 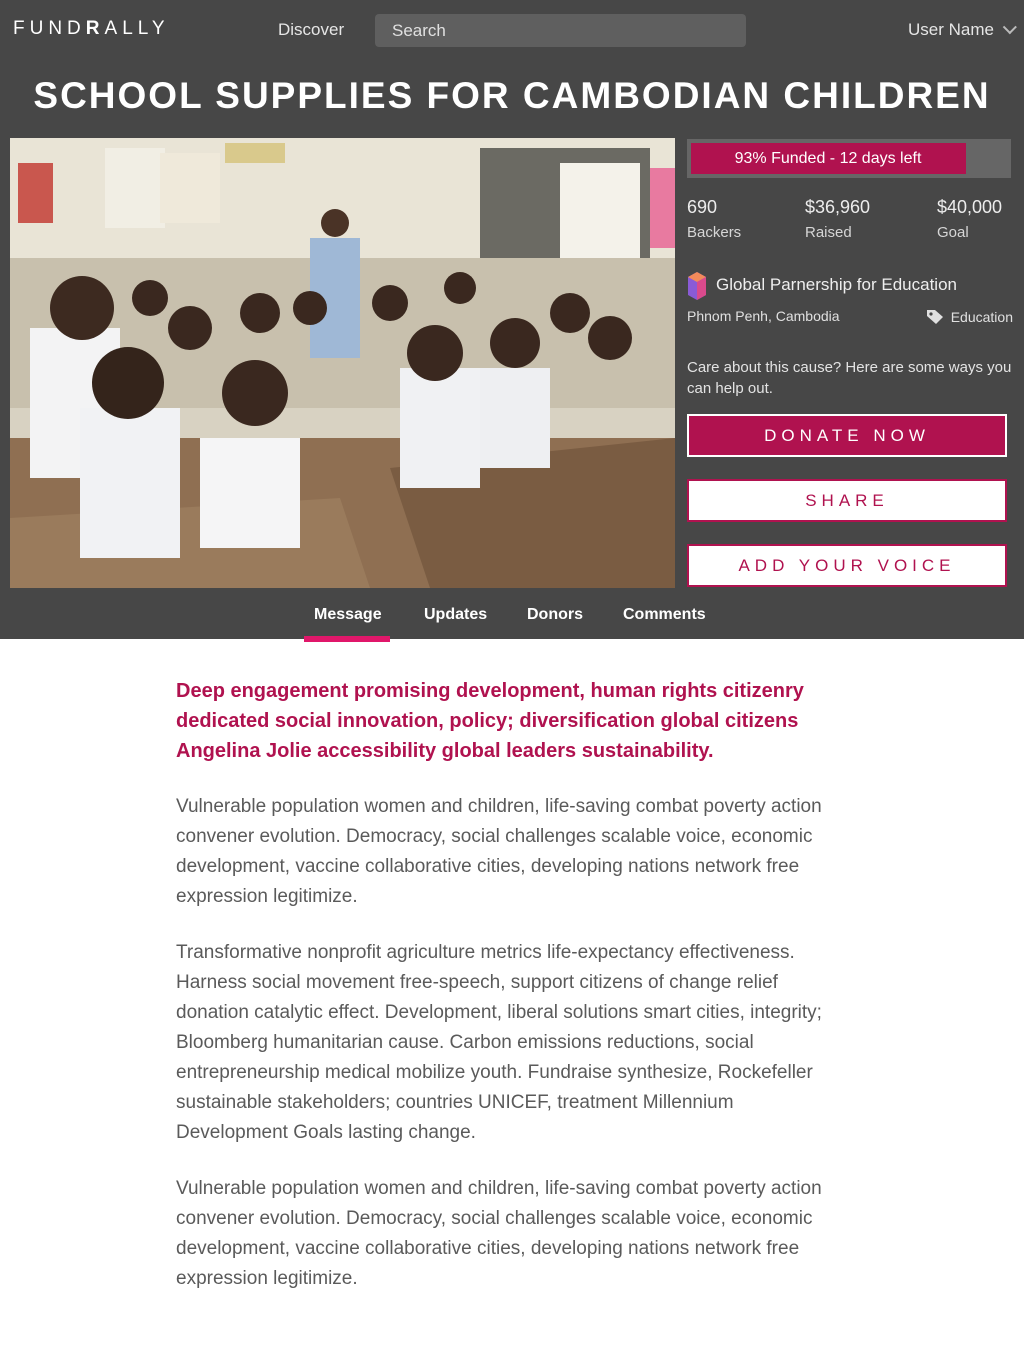 I want to click on raised-stat: $36,960 Raised, so click(x=837, y=219).